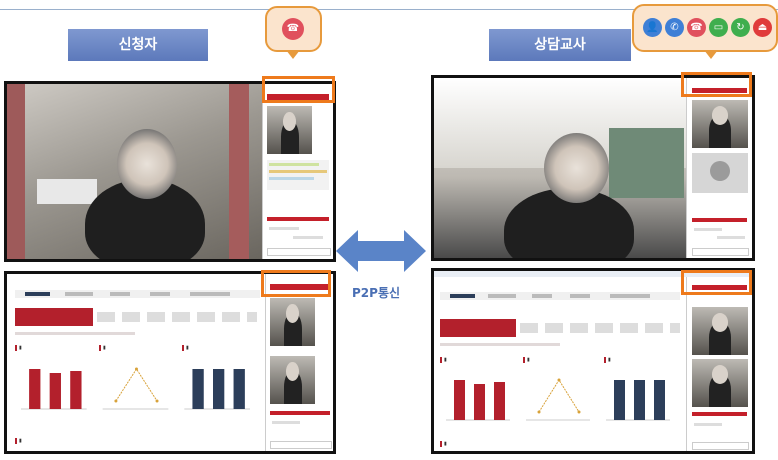 The height and width of the screenshot is (460, 778). What do you see at coordinates (298, 89) in the screenshot?
I see `applicant-control-highlight` at bounding box center [298, 89].